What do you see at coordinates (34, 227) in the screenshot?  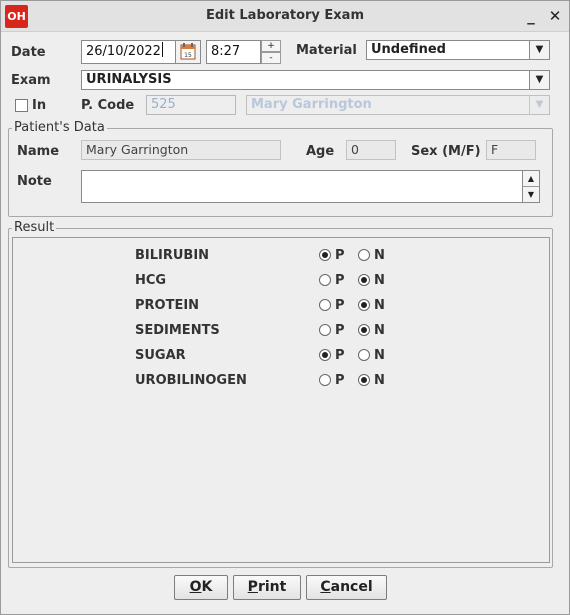 I see `result-title: Result` at bounding box center [34, 227].